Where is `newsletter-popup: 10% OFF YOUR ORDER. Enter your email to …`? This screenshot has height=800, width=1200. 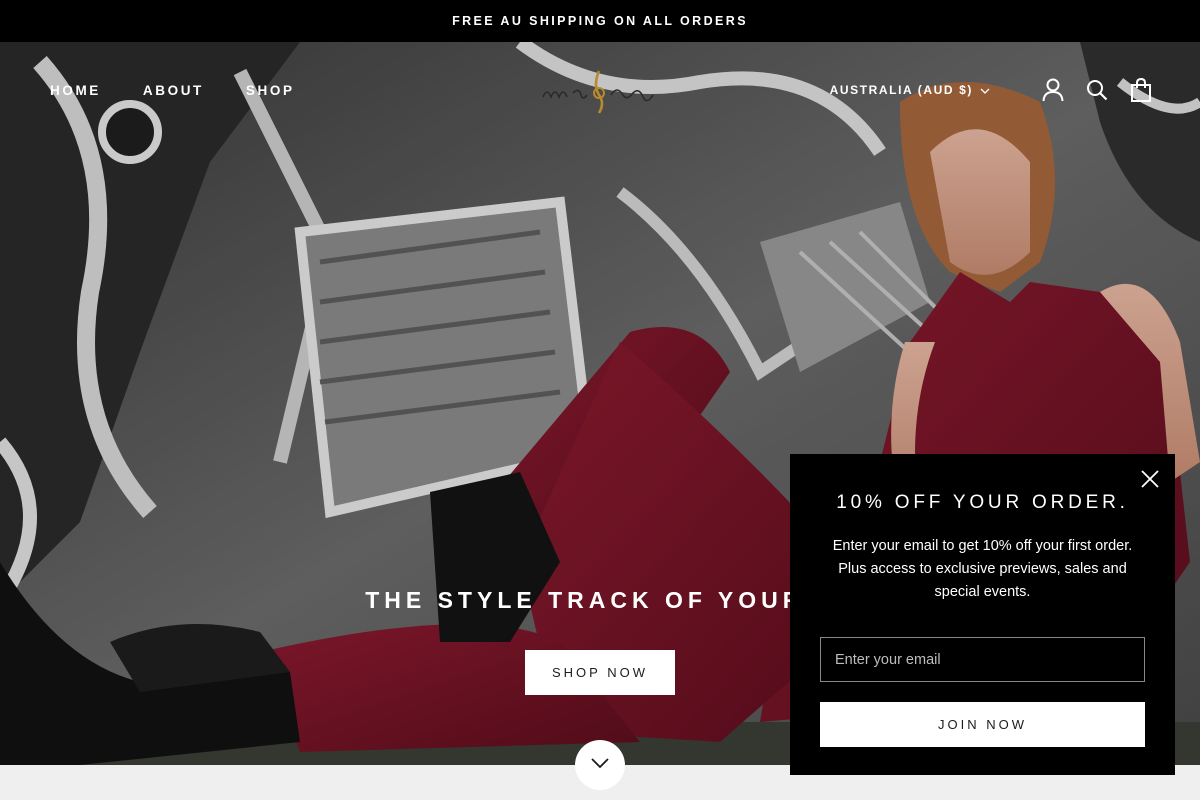 newsletter-popup: 10% OFF YOUR ORDER. Enter your email to … is located at coordinates (982, 614).